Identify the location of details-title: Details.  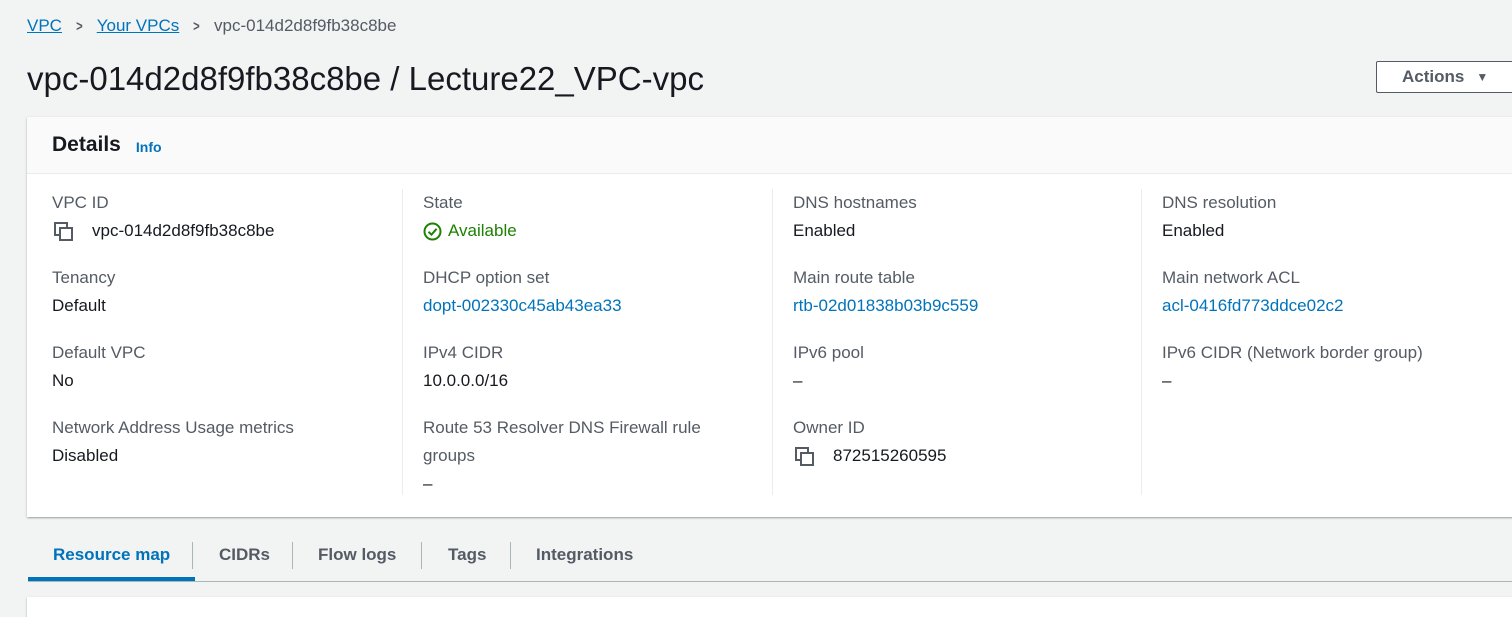
(86, 144).